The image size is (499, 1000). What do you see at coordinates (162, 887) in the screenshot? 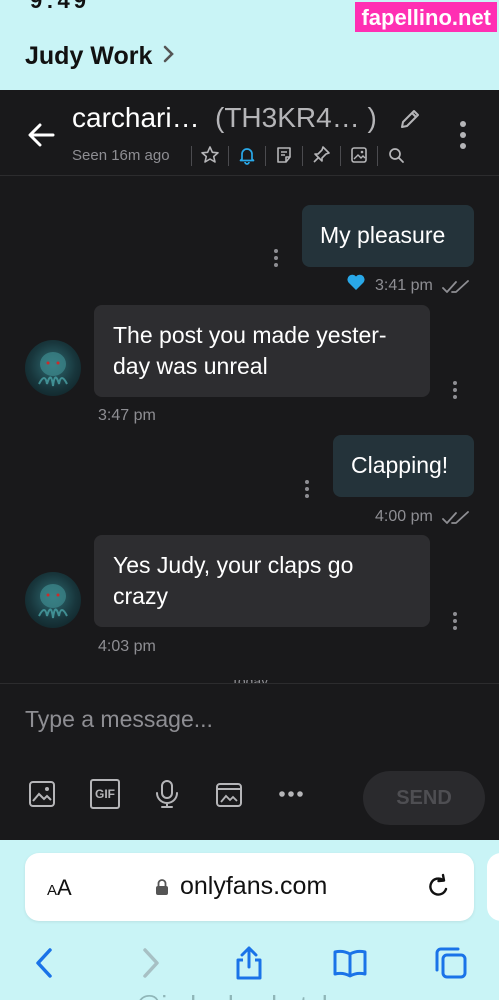
I see `lock-icon` at bounding box center [162, 887].